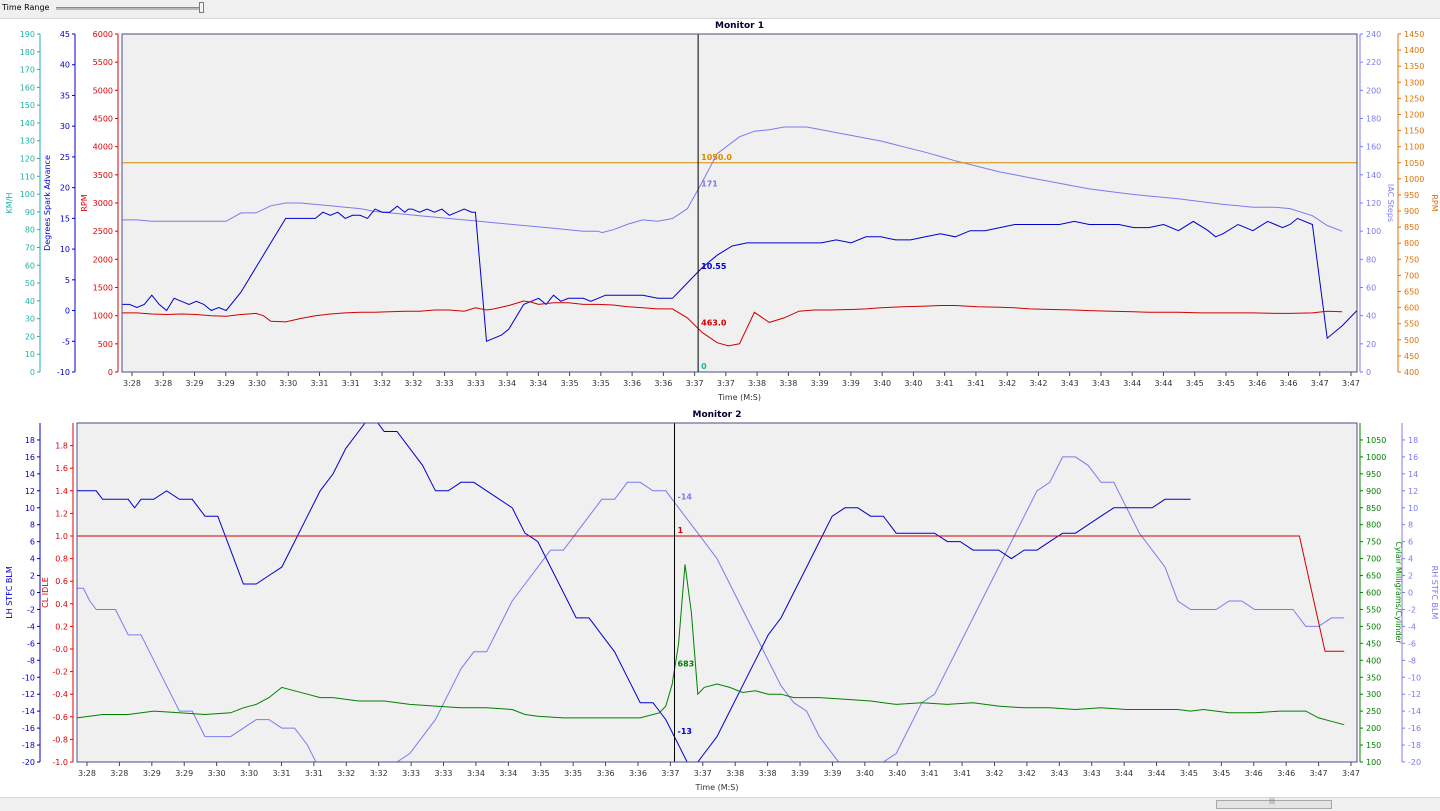 This screenshot has height=811, width=1440. What do you see at coordinates (66, 341) in the screenshot?
I see `axis-tick-label: -5` at bounding box center [66, 341].